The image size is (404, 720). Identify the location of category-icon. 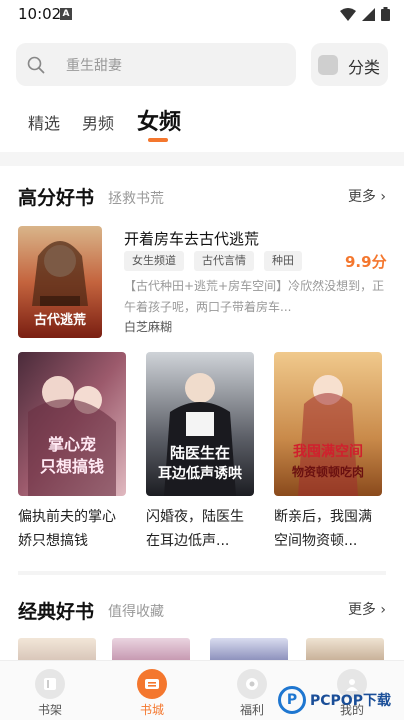
(328, 65).